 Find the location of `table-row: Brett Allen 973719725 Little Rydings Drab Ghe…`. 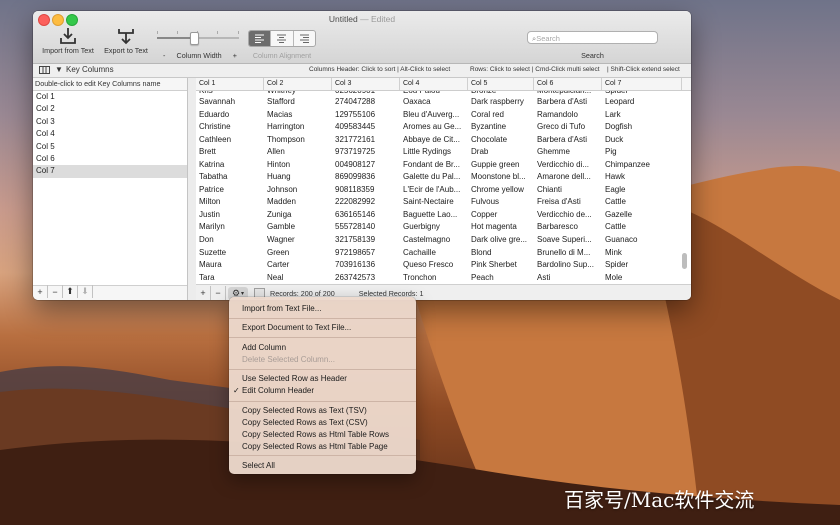

table-row: Brett Allen 973719725 Little Rydings Drab Ghe… is located at coordinates (443, 152).